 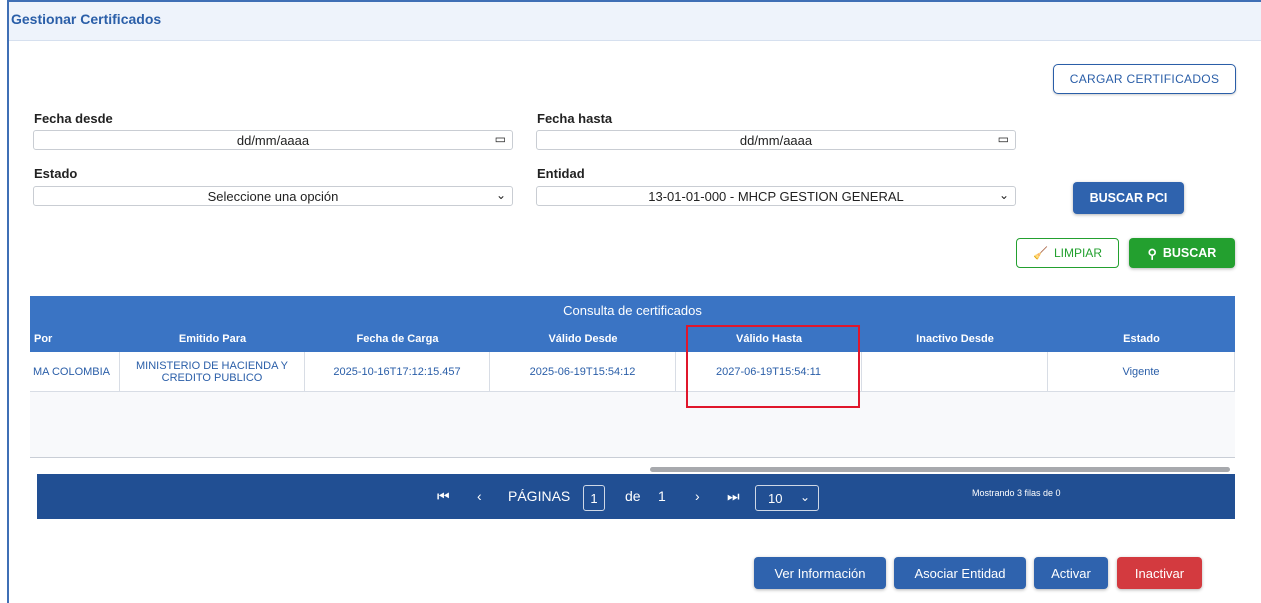 I want to click on table-cell, so click(x=955, y=371).